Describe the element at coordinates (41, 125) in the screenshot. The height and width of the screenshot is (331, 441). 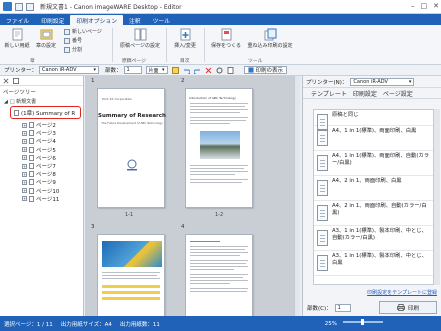
I see `tree-item-page: + ページ2` at that location.